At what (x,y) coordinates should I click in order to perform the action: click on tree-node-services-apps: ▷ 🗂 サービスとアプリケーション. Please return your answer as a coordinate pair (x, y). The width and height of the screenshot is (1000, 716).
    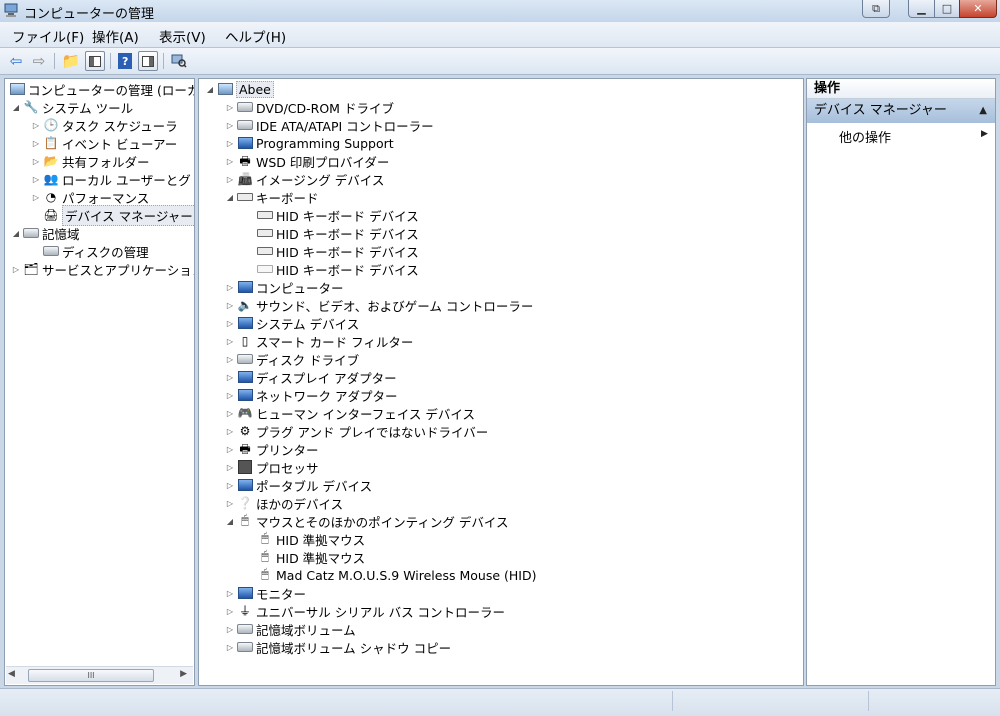
    Looking at the image, I should click on (102, 269).